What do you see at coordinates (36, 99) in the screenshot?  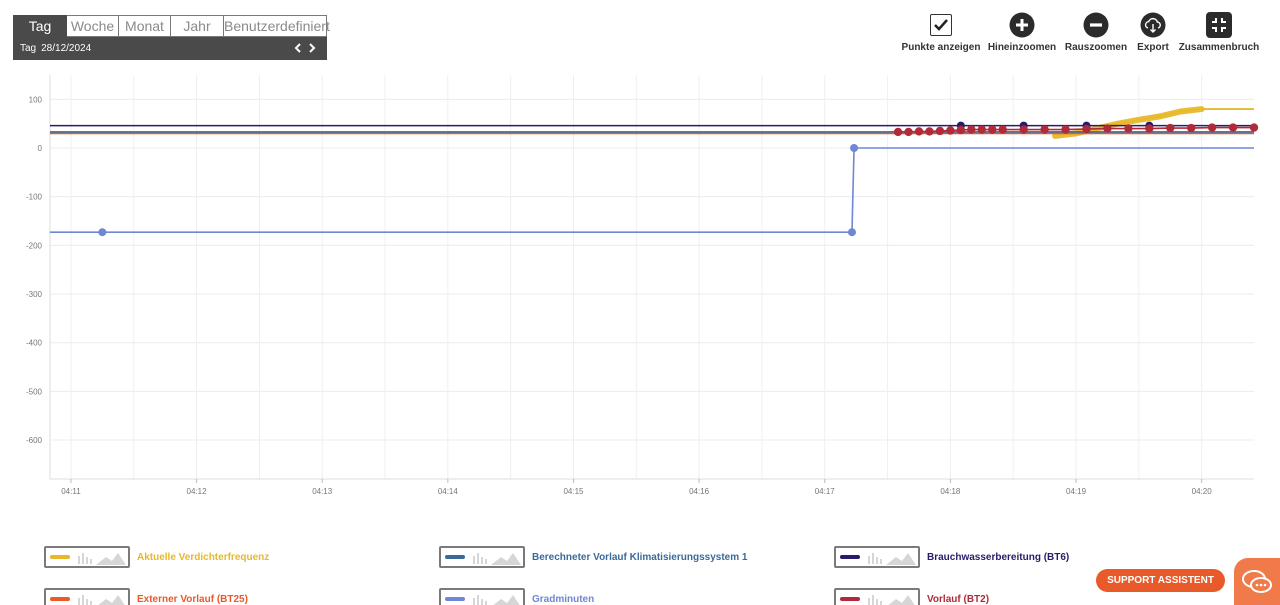 I see `y-tick-label: 100` at bounding box center [36, 99].